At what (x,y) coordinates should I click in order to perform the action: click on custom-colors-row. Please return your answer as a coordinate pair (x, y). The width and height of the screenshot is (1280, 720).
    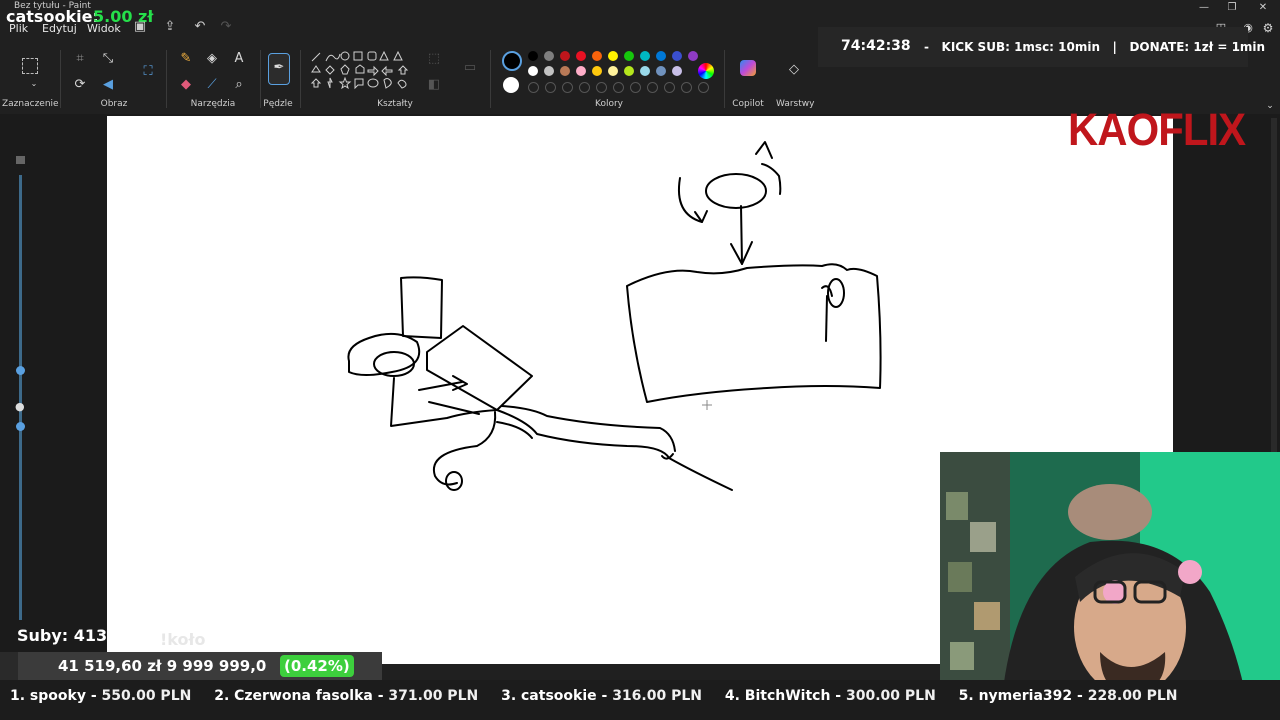
    Looking at the image, I should click on (618, 87).